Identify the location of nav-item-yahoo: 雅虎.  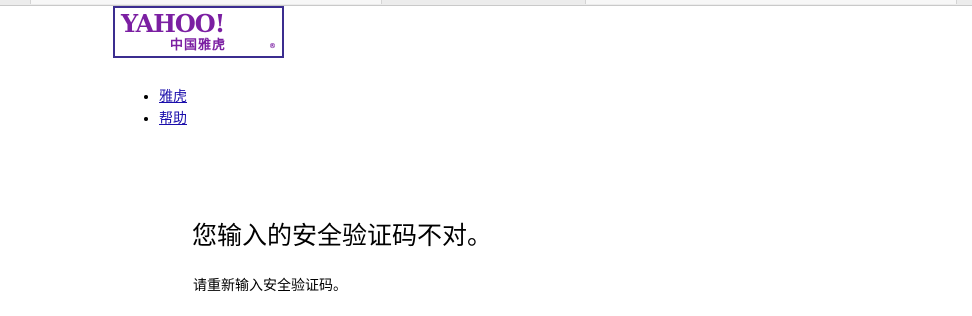
(164, 97).